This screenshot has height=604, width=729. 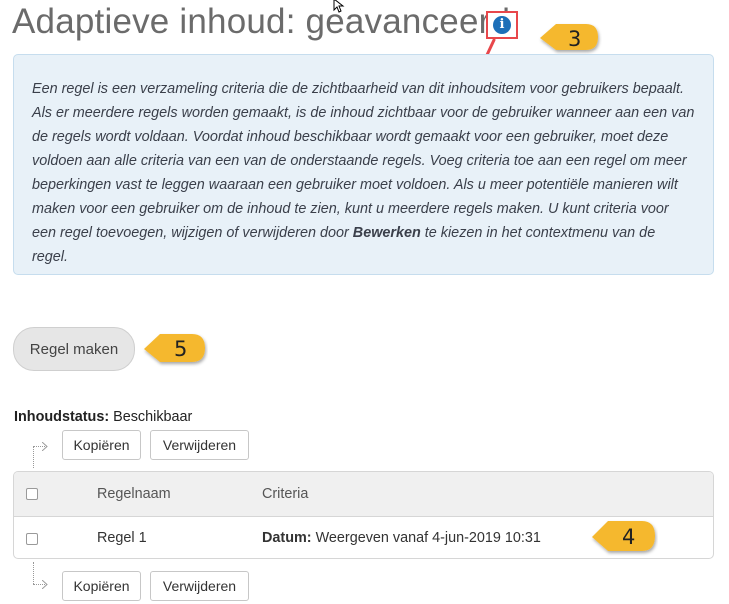 I want to click on content-status: Inhoudstatus: Beschikbaar, so click(x=103, y=417).